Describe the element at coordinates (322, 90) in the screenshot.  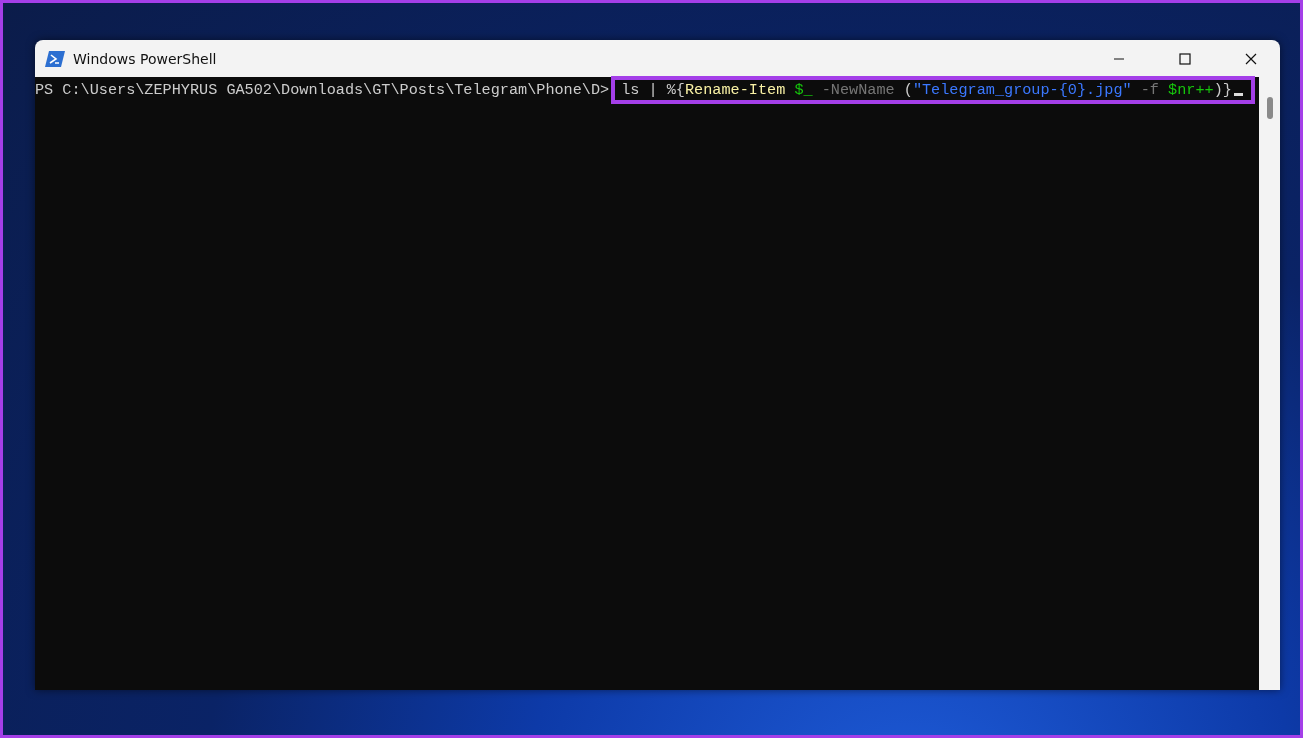
I see `prompt-text: PS C:\Users\ZEPHYRUS GA502\Downloads\GT\Posts\Telegram\Phone\D>` at that location.